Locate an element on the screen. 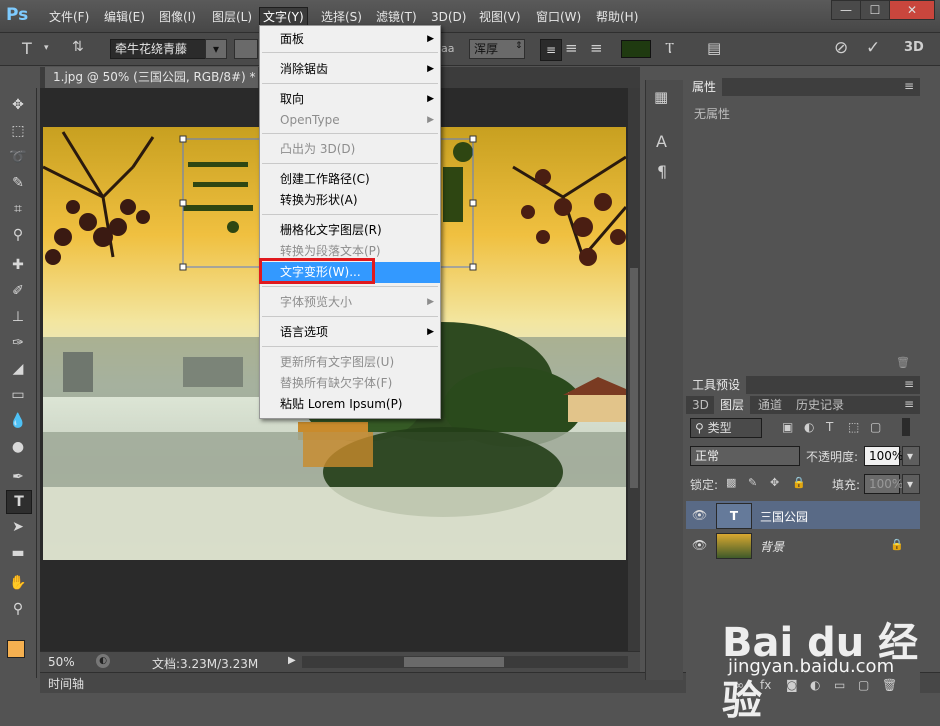  menu-item-antialias: 消除锯齿 ▶ is located at coordinates (350, 69).